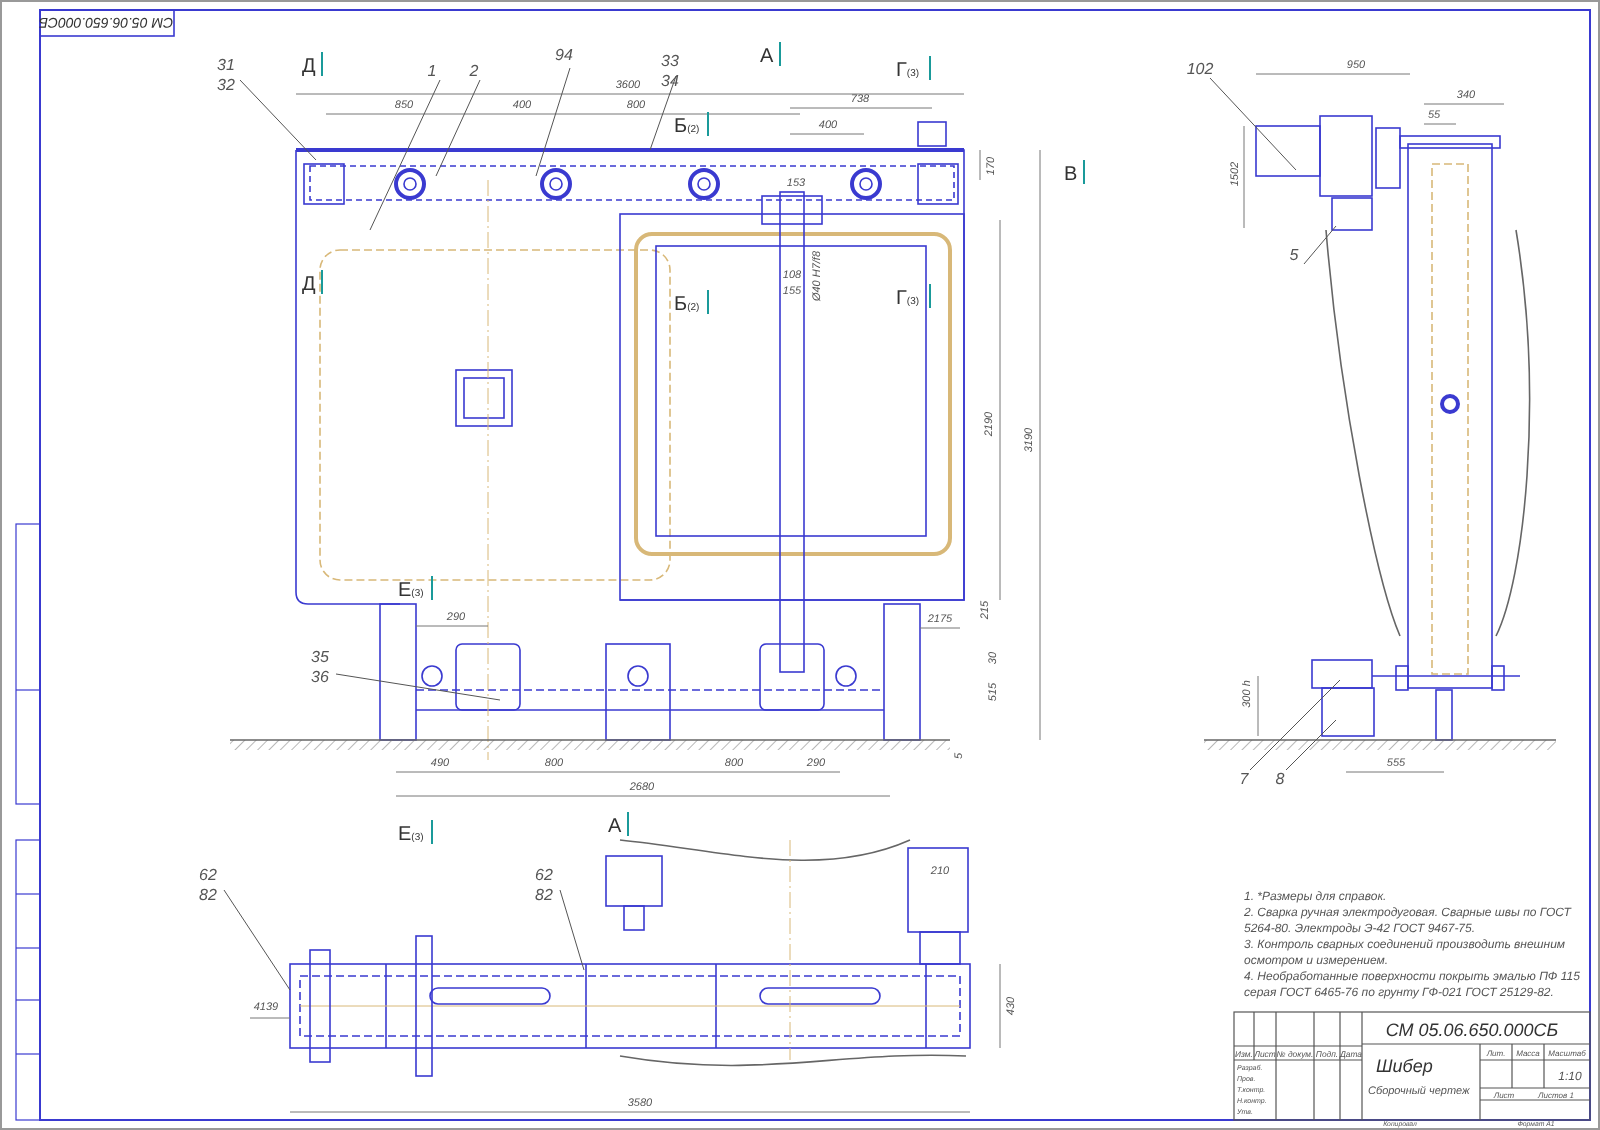 The height and width of the screenshot is (1130, 1600). What do you see at coordinates (225, 64) in the screenshot?
I see `callout-number: 31` at bounding box center [225, 64].